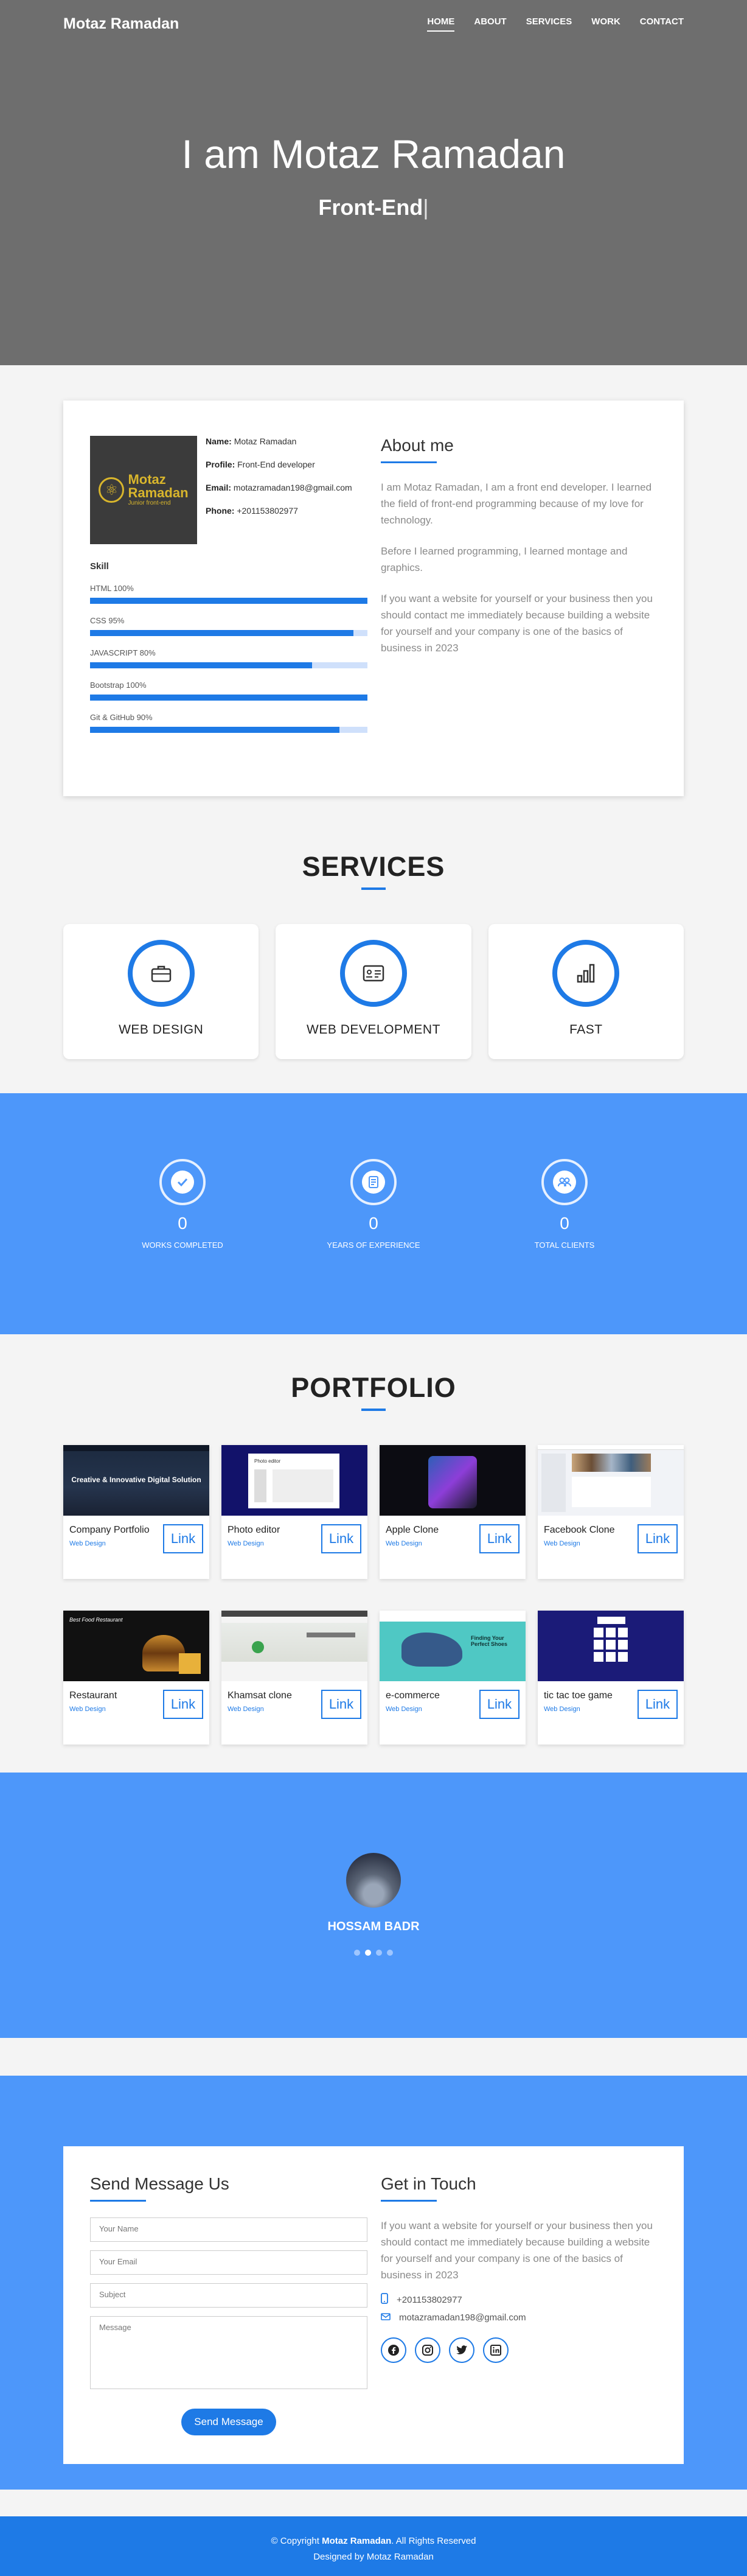 The image size is (747, 2576). What do you see at coordinates (121, 717) in the screenshot?
I see `skill-label: Git & GitHub 90%` at bounding box center [121, 717].